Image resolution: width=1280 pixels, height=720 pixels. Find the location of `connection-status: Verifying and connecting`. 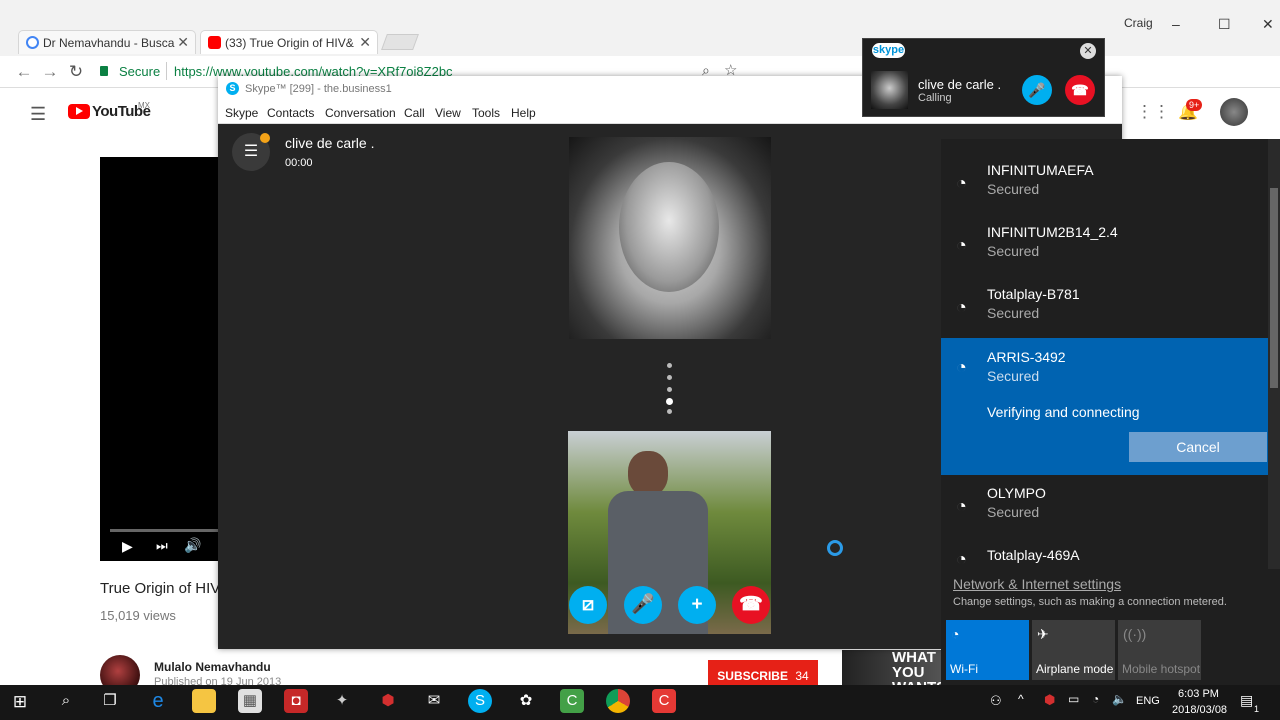

connection-status: Verifying and connecting is located at coordinates (1063, 412).